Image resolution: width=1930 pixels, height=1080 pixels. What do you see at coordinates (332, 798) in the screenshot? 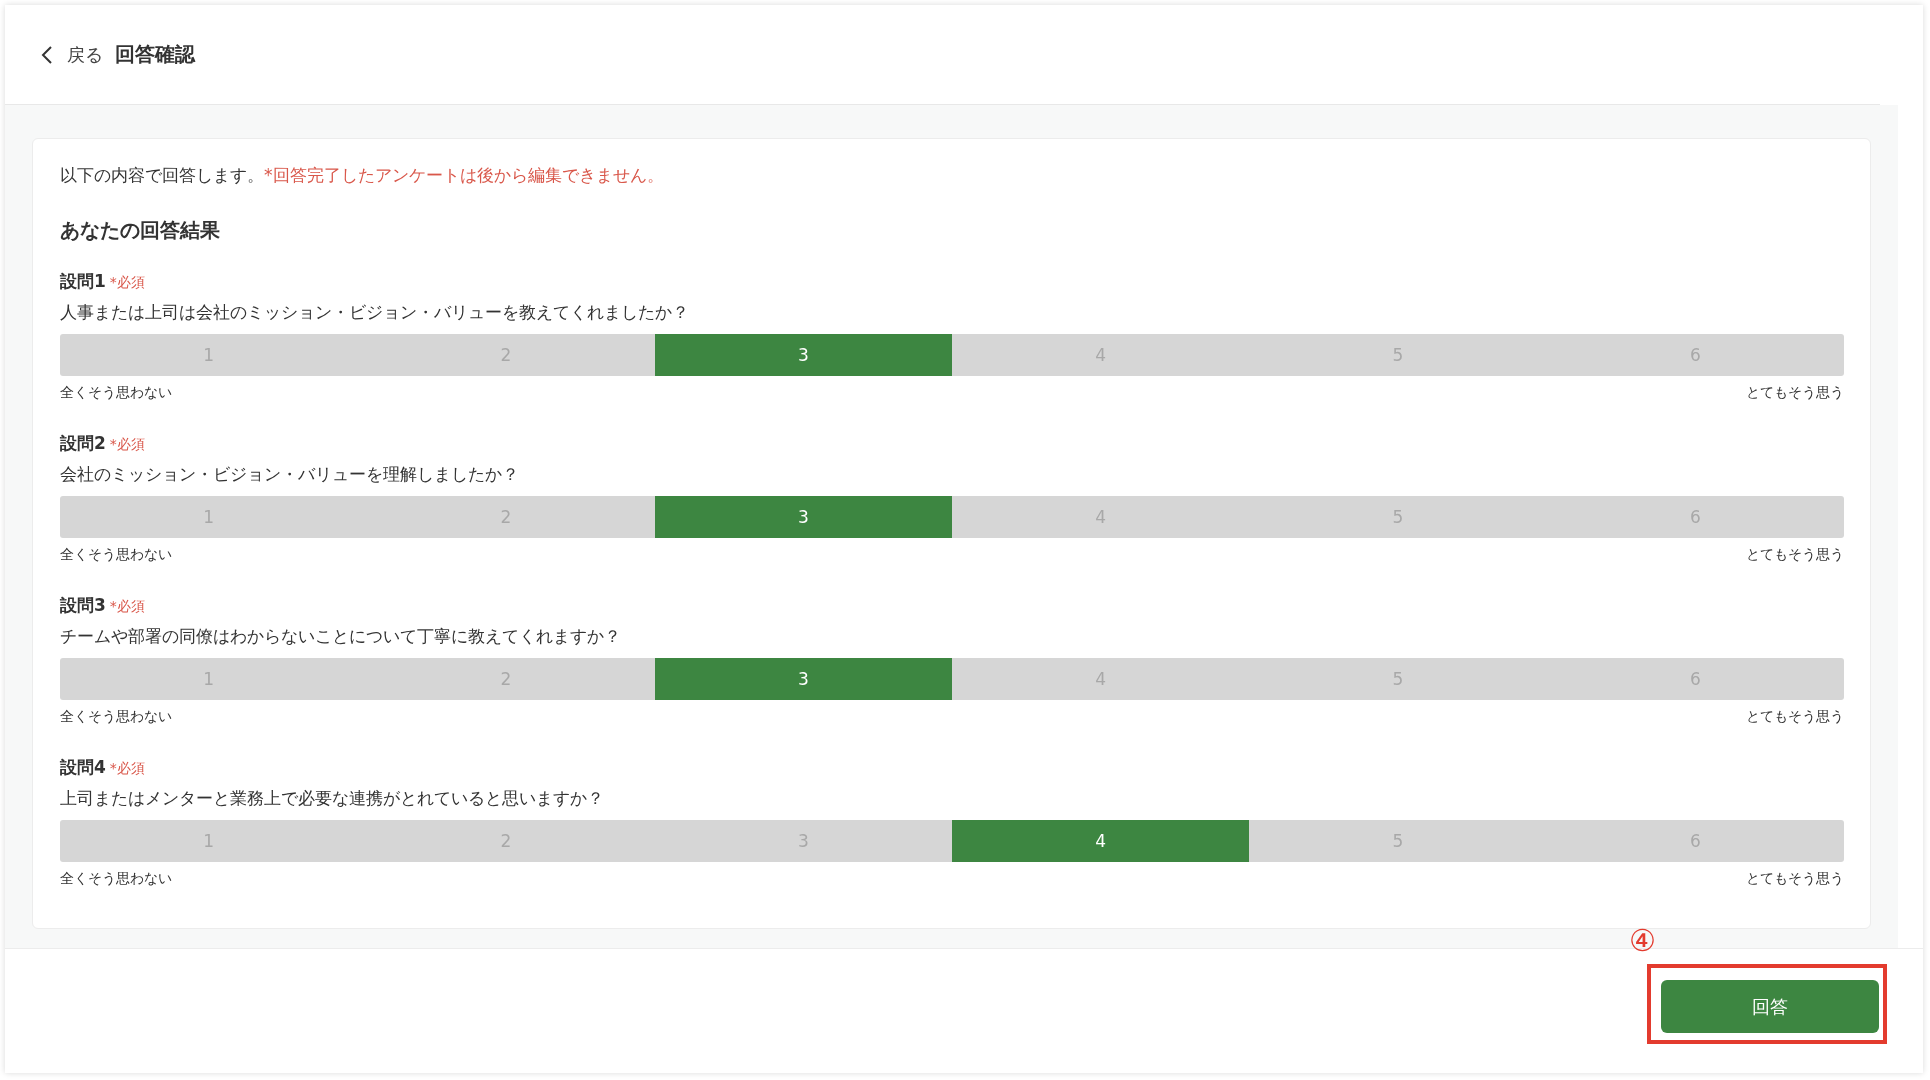
I see `question-text: 上司またはメンターと業務上で必要な連携がとれていると思いますか？` at bounding box center [332, 798].